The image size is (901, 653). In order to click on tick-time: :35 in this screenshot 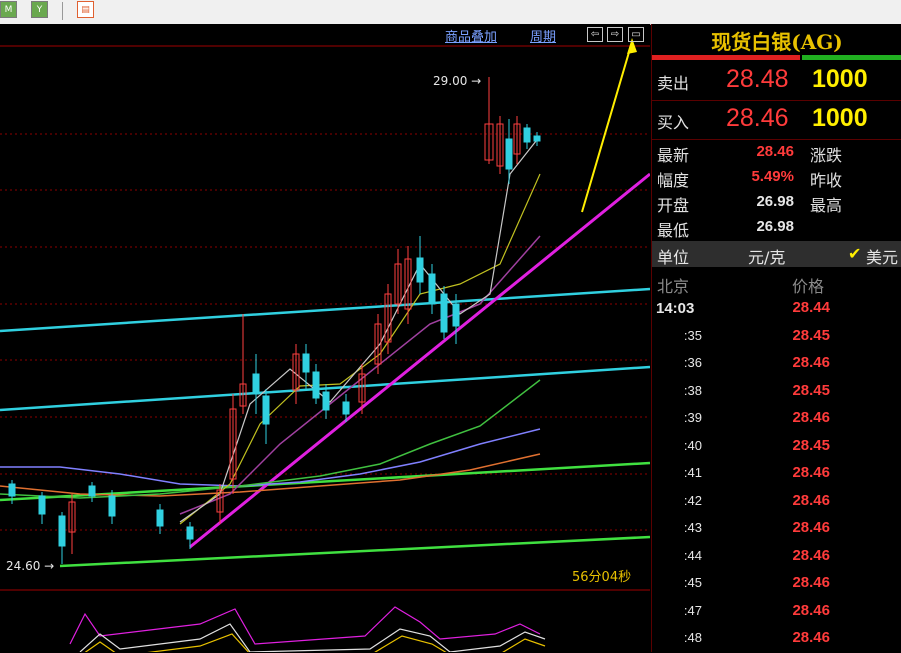, I will do `click(692, 335)`.